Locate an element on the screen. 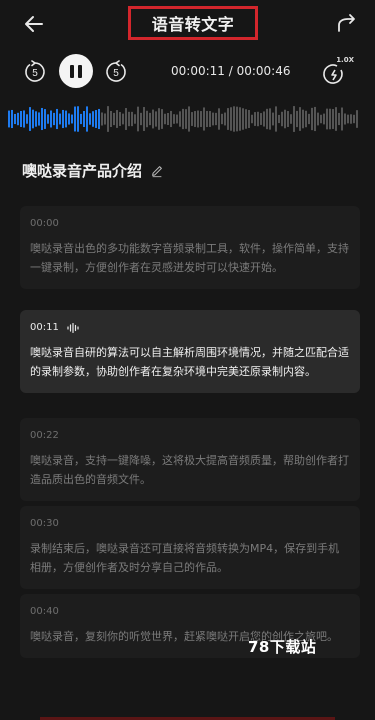 Image resolution: width=375 pixels, height=720 pixels. document-title: 噢哒录音产品介绍 is located at coordinates (93, 170).